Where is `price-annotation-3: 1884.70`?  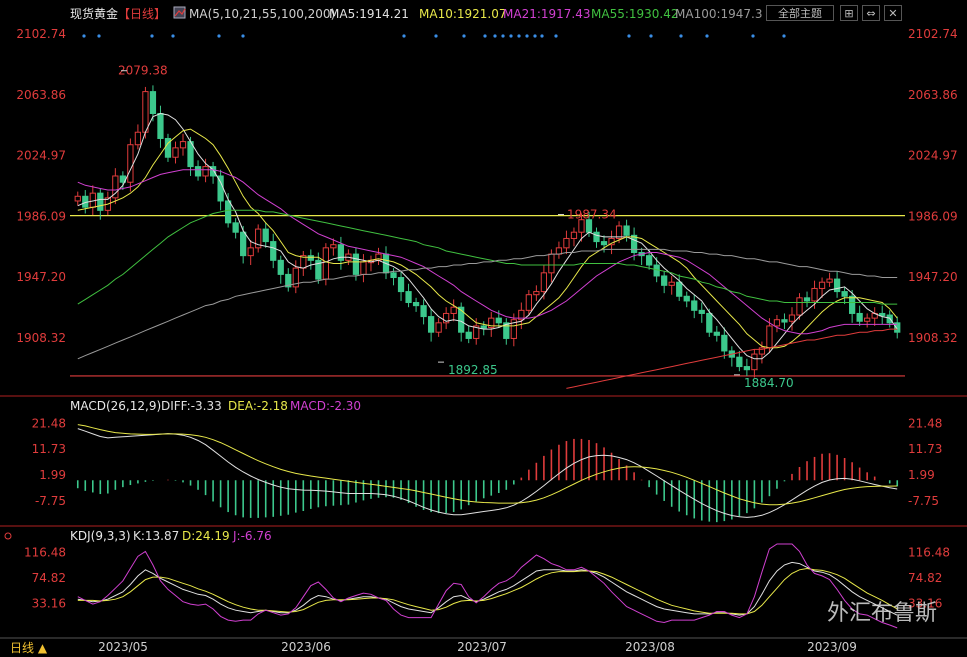
price-annotation-3: 1884.70 is located at coordinates (769, 383).